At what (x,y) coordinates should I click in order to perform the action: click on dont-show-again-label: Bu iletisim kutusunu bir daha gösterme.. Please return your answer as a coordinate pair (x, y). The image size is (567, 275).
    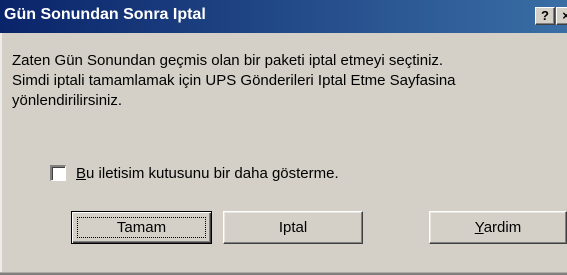
    Looking at the image, I should click on (207, 173).